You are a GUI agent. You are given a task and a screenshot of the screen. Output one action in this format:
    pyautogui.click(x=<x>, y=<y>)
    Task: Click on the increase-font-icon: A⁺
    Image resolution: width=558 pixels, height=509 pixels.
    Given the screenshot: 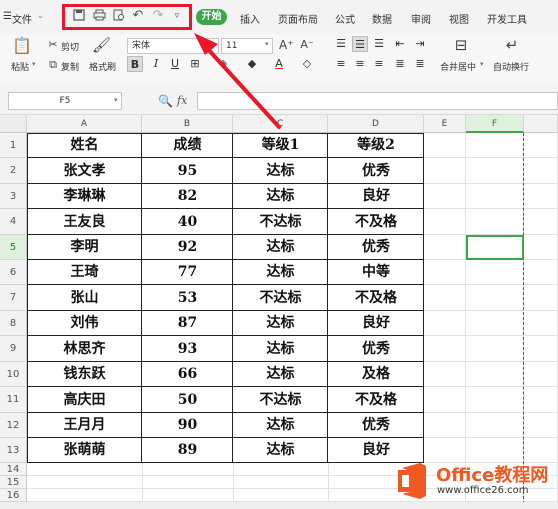 What is the action you would take?
    pyautogui.click(x=286, y=45)
    